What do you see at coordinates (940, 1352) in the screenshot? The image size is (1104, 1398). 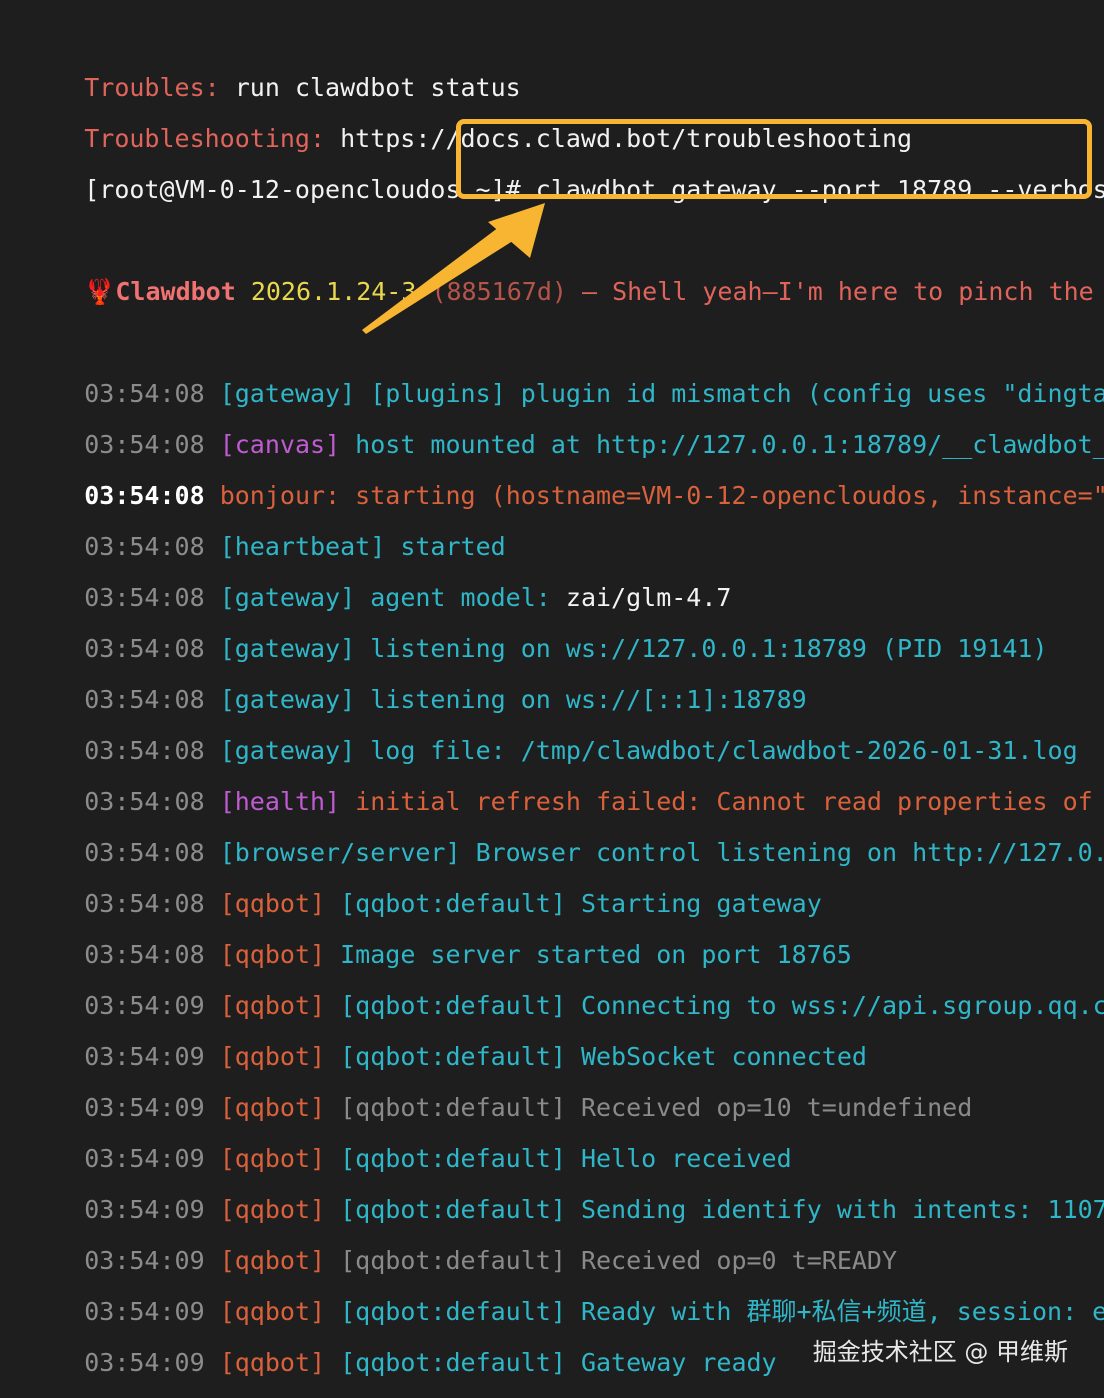 I see `watermark-text: 掘金技术社区 @ 甲维斯` at bounding box center [940, 1352].